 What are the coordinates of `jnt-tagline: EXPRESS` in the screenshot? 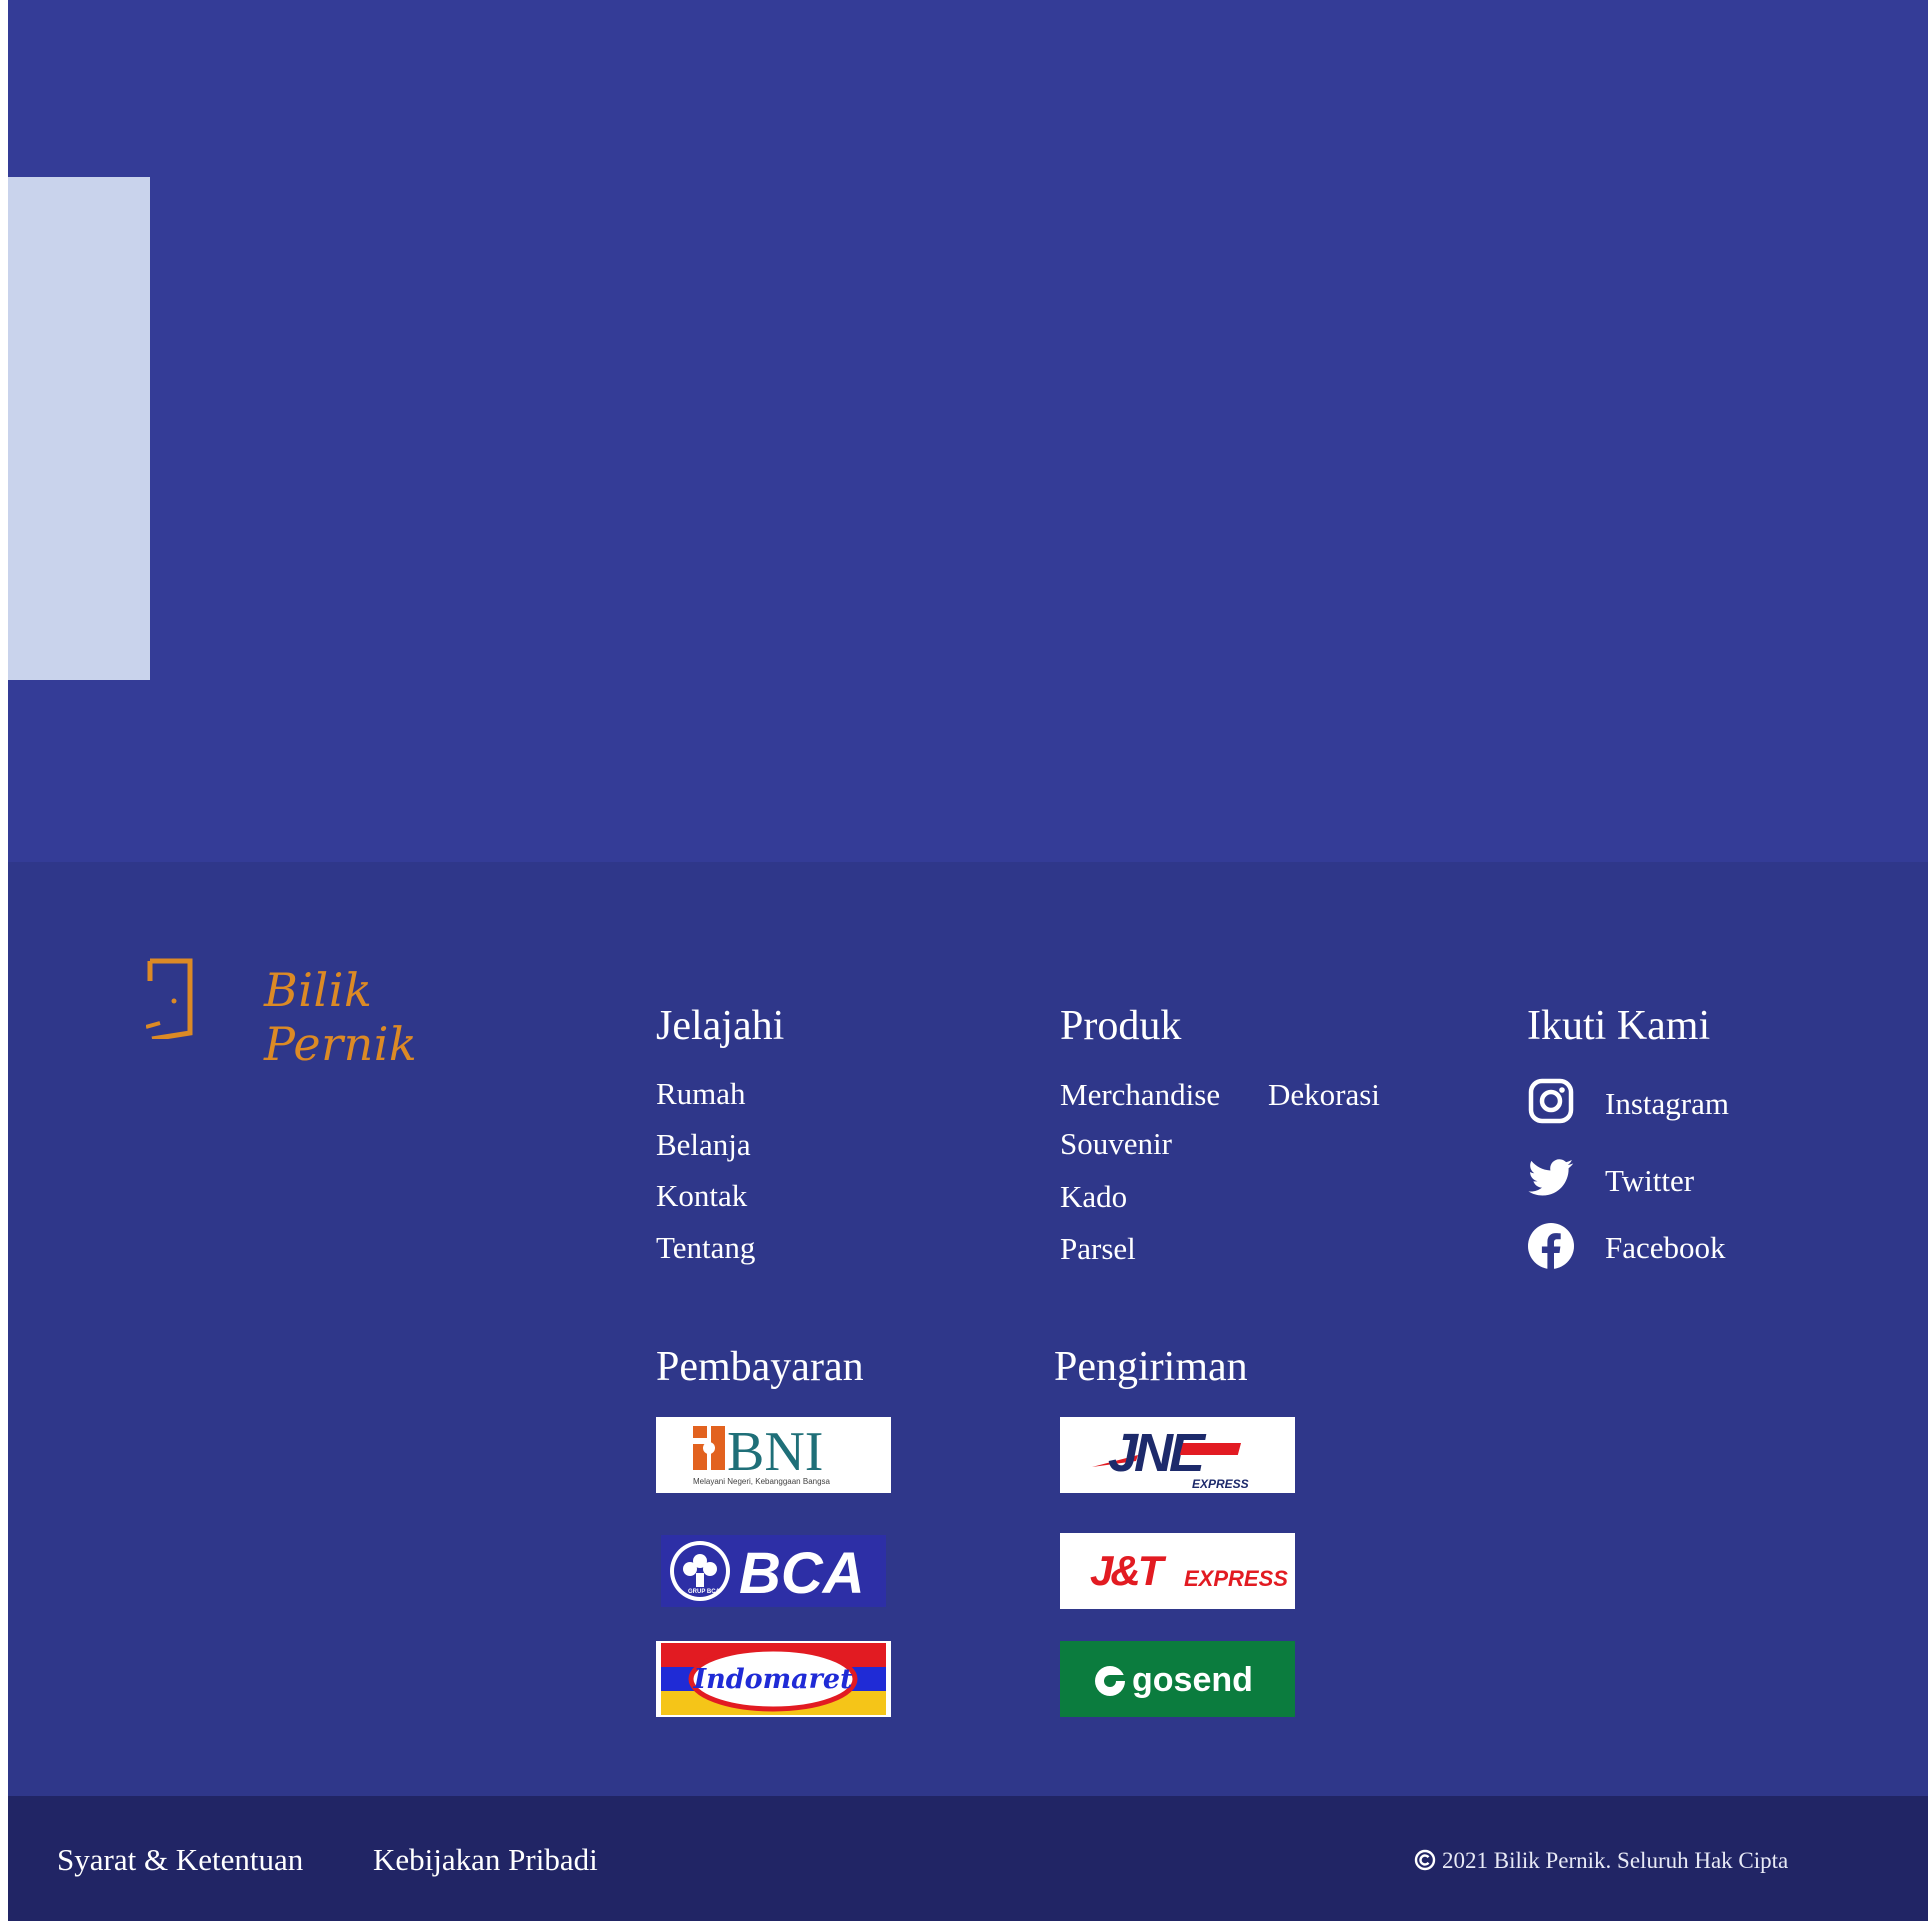 It's located at (1236, 1578).